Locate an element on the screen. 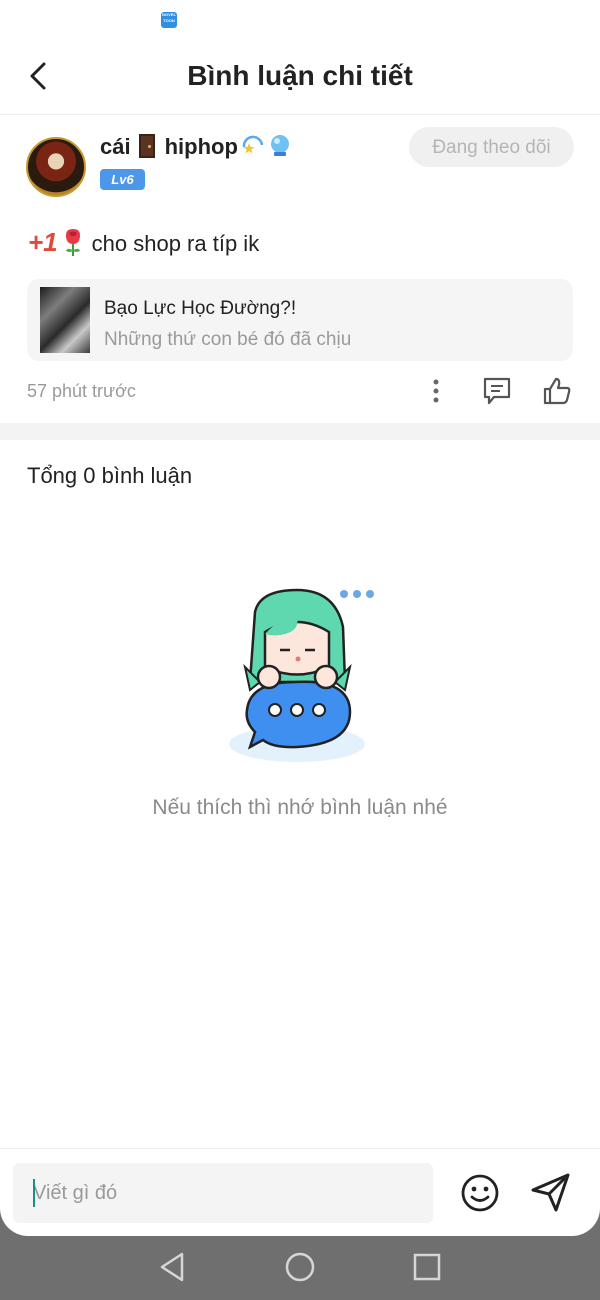 The height and width of the screenshot is (1300, 600). user-name-prefix: cái is located at coordinates (115, 146).